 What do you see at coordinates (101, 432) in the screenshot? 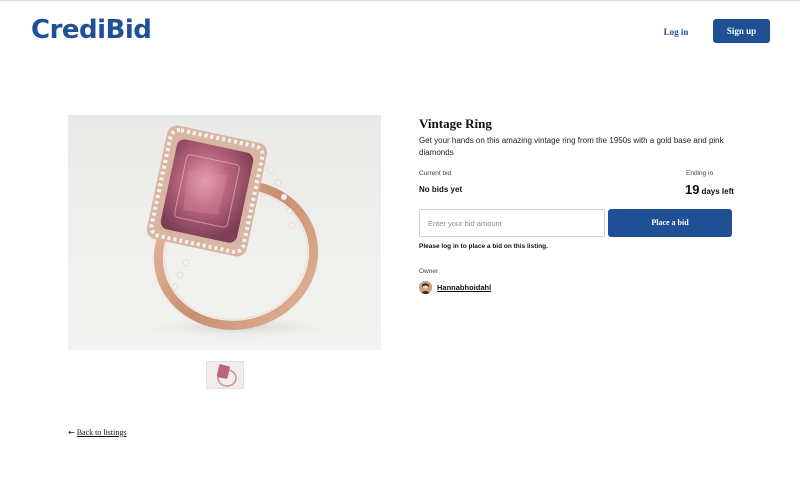
I see `back-link-label: Back to listings` at bounding box center [101, 432].